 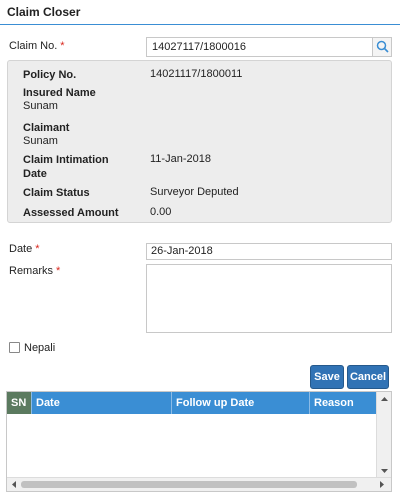 What do you see at coordinates (56, 193) in the screenshot?
I see `claim-status-label: Claim Status` at bounding box center [56, 193].